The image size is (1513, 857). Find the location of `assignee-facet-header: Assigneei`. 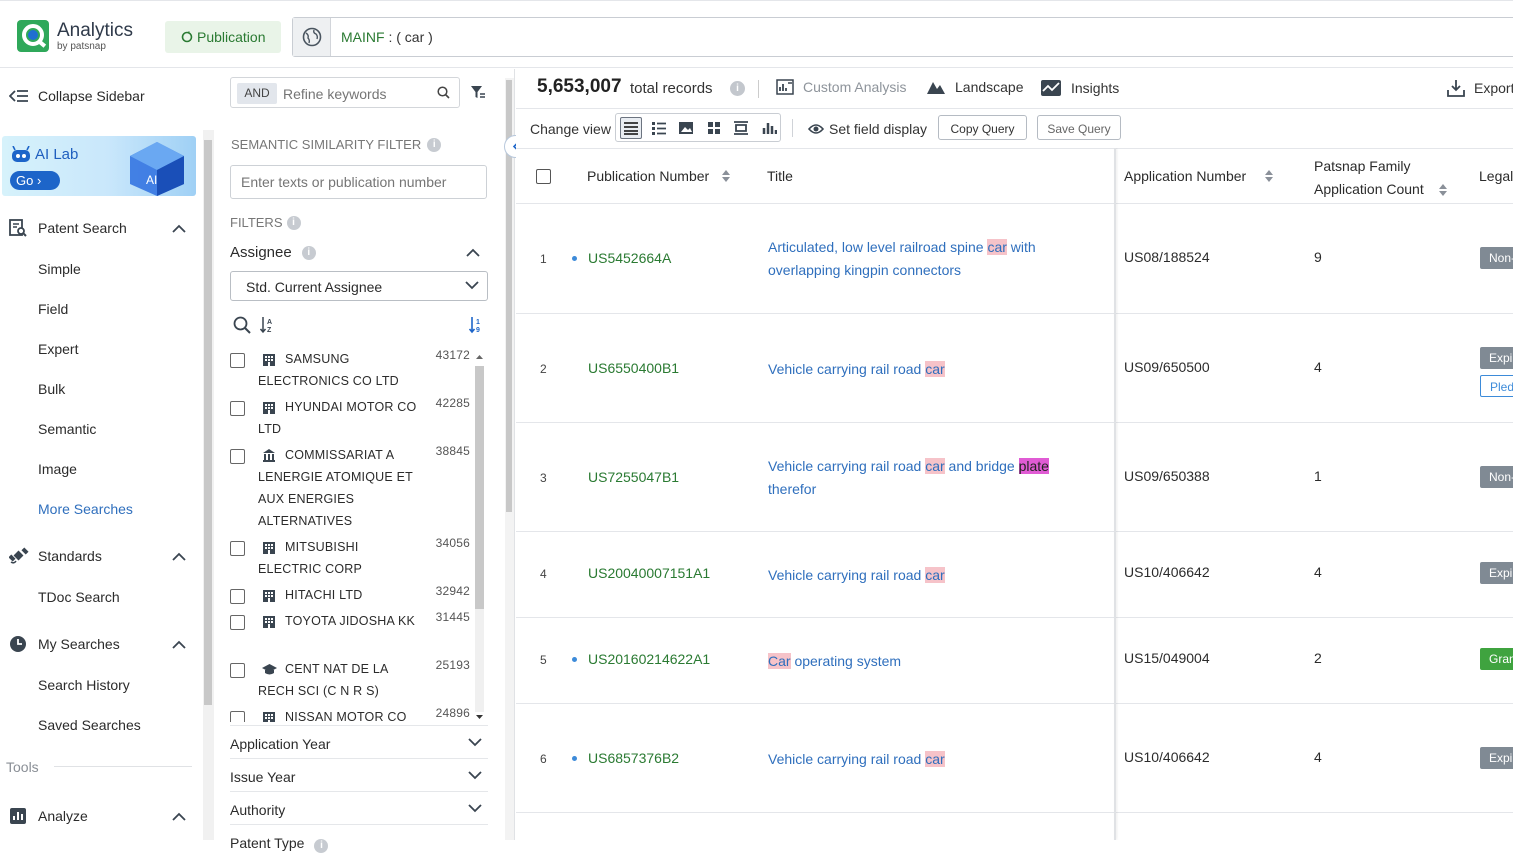

assignee-facet-header: Assigneei is located at coordinates (358, 252).